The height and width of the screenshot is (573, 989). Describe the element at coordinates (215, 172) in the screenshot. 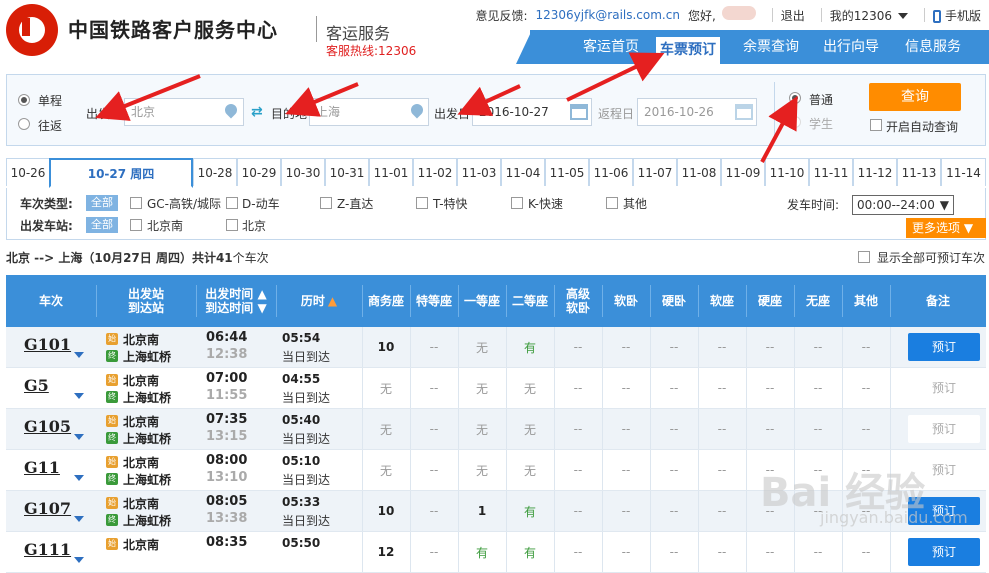

I see `date-tab: 10-28` at that location.